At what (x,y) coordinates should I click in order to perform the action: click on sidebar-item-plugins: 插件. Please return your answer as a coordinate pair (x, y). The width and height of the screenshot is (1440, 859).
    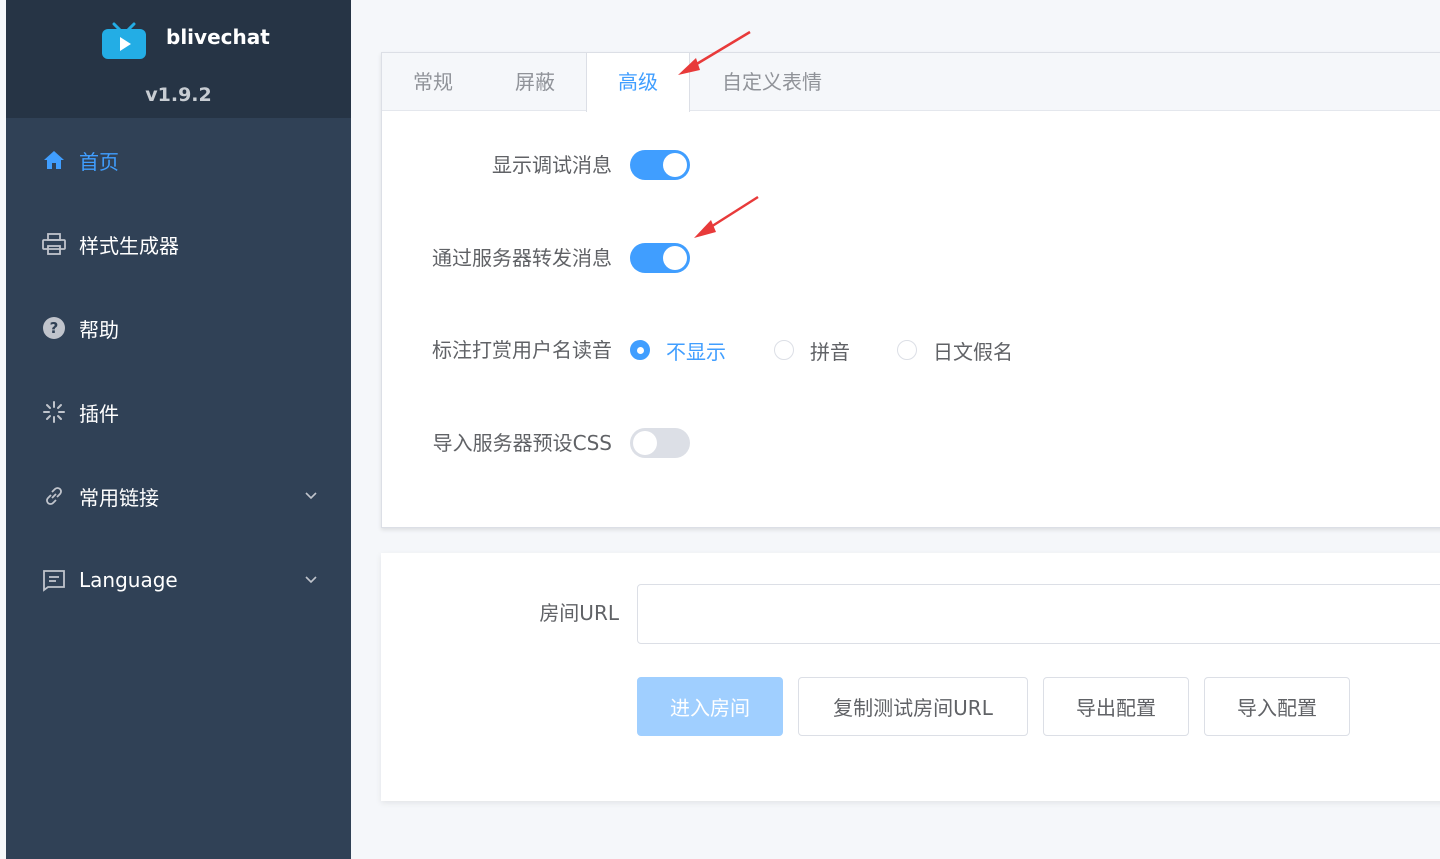
    Looking at the image, I should click on (178, 412).